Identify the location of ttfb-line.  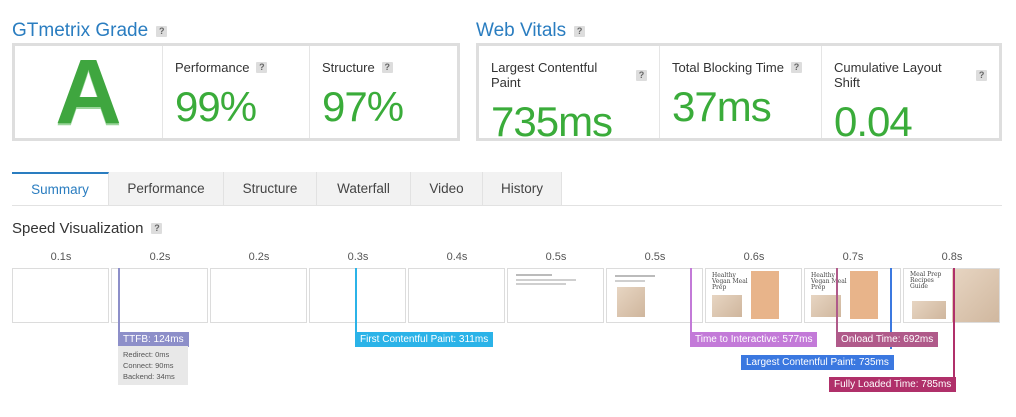
(119, 300).